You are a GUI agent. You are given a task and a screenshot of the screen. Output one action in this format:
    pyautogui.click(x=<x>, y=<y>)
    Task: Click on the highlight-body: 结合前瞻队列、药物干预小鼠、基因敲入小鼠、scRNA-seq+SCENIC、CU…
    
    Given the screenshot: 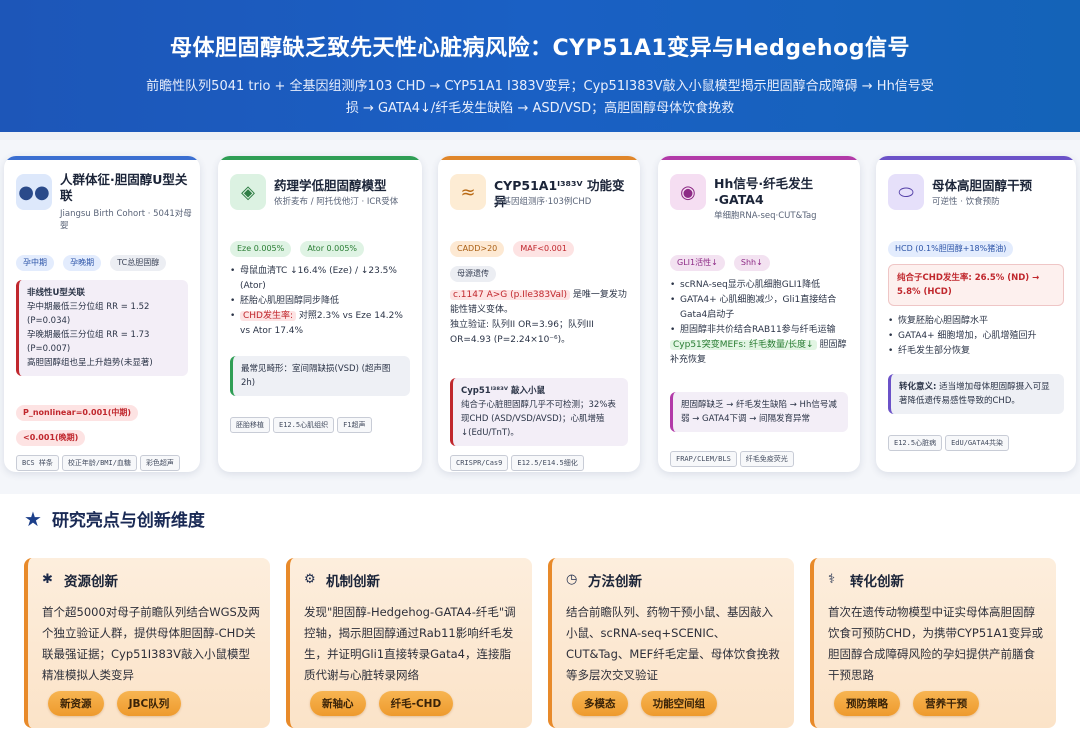 What is the action you would take?
    pyautogui.click(x=673, y=643)
    